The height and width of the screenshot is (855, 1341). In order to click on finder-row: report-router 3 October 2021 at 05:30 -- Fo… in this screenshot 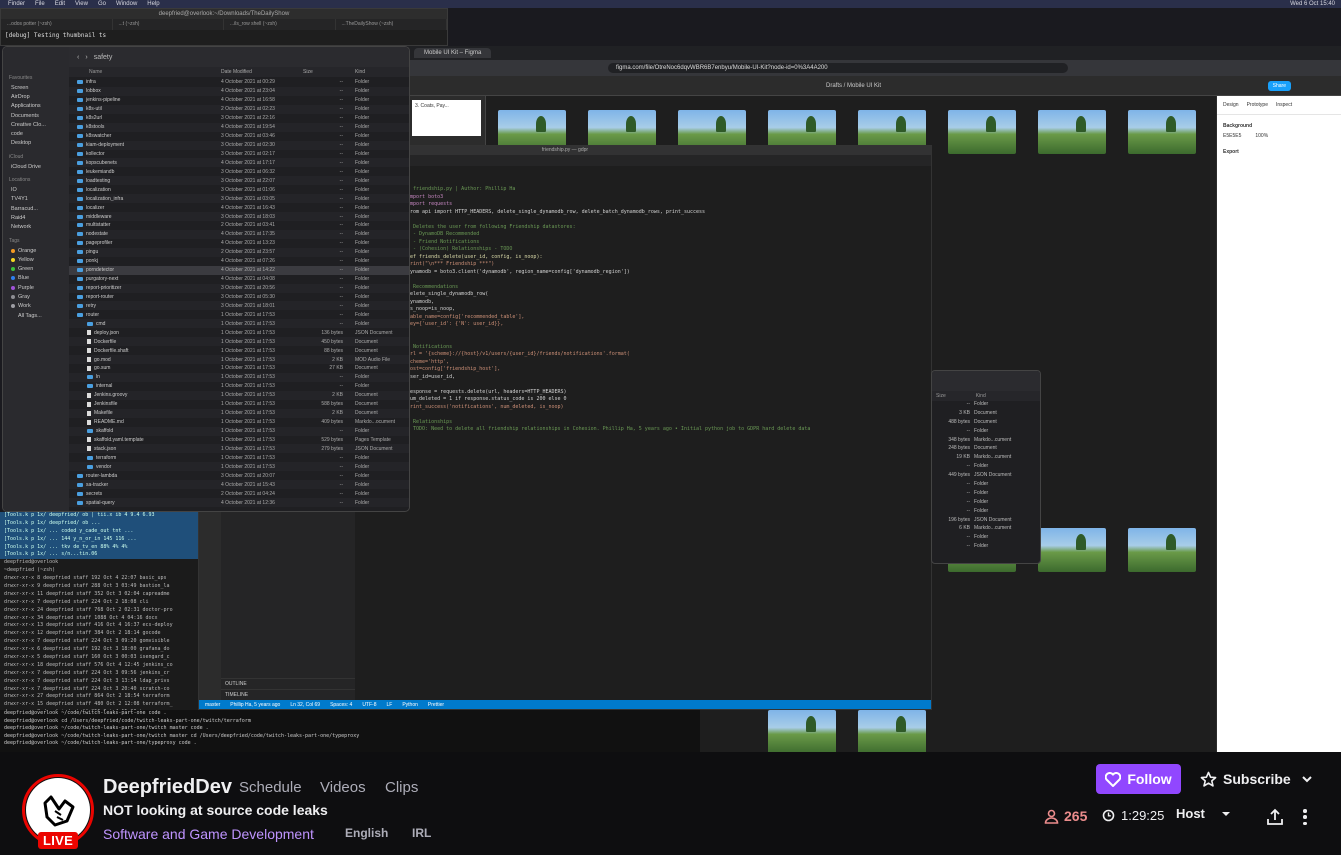, I will do `click(239, 297)`.